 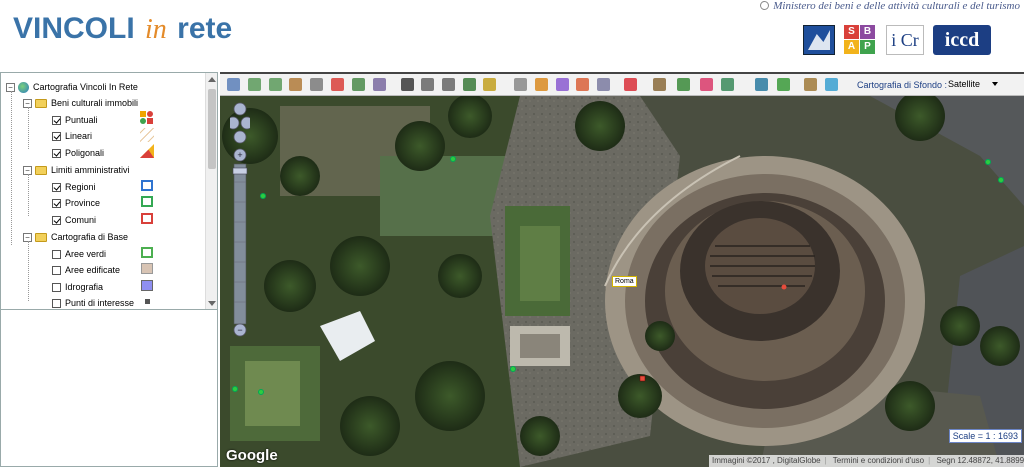 I want to click on layer-item-province: Province, so click(x=76, y=203).